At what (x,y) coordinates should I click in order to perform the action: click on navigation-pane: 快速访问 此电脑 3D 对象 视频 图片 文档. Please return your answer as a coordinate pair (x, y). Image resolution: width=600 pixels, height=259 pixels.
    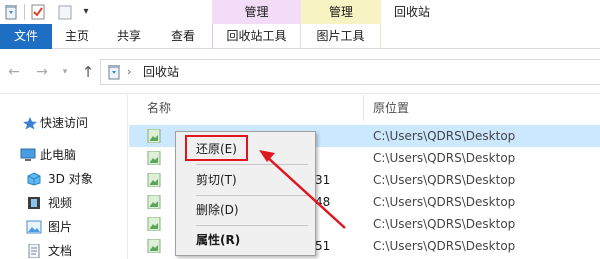
    Looking at the image, I should click on (64, 177).